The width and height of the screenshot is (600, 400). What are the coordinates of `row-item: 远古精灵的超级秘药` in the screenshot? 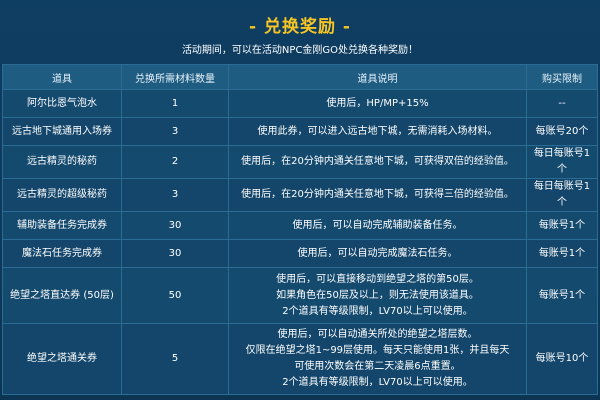 It's located at (62, 195).